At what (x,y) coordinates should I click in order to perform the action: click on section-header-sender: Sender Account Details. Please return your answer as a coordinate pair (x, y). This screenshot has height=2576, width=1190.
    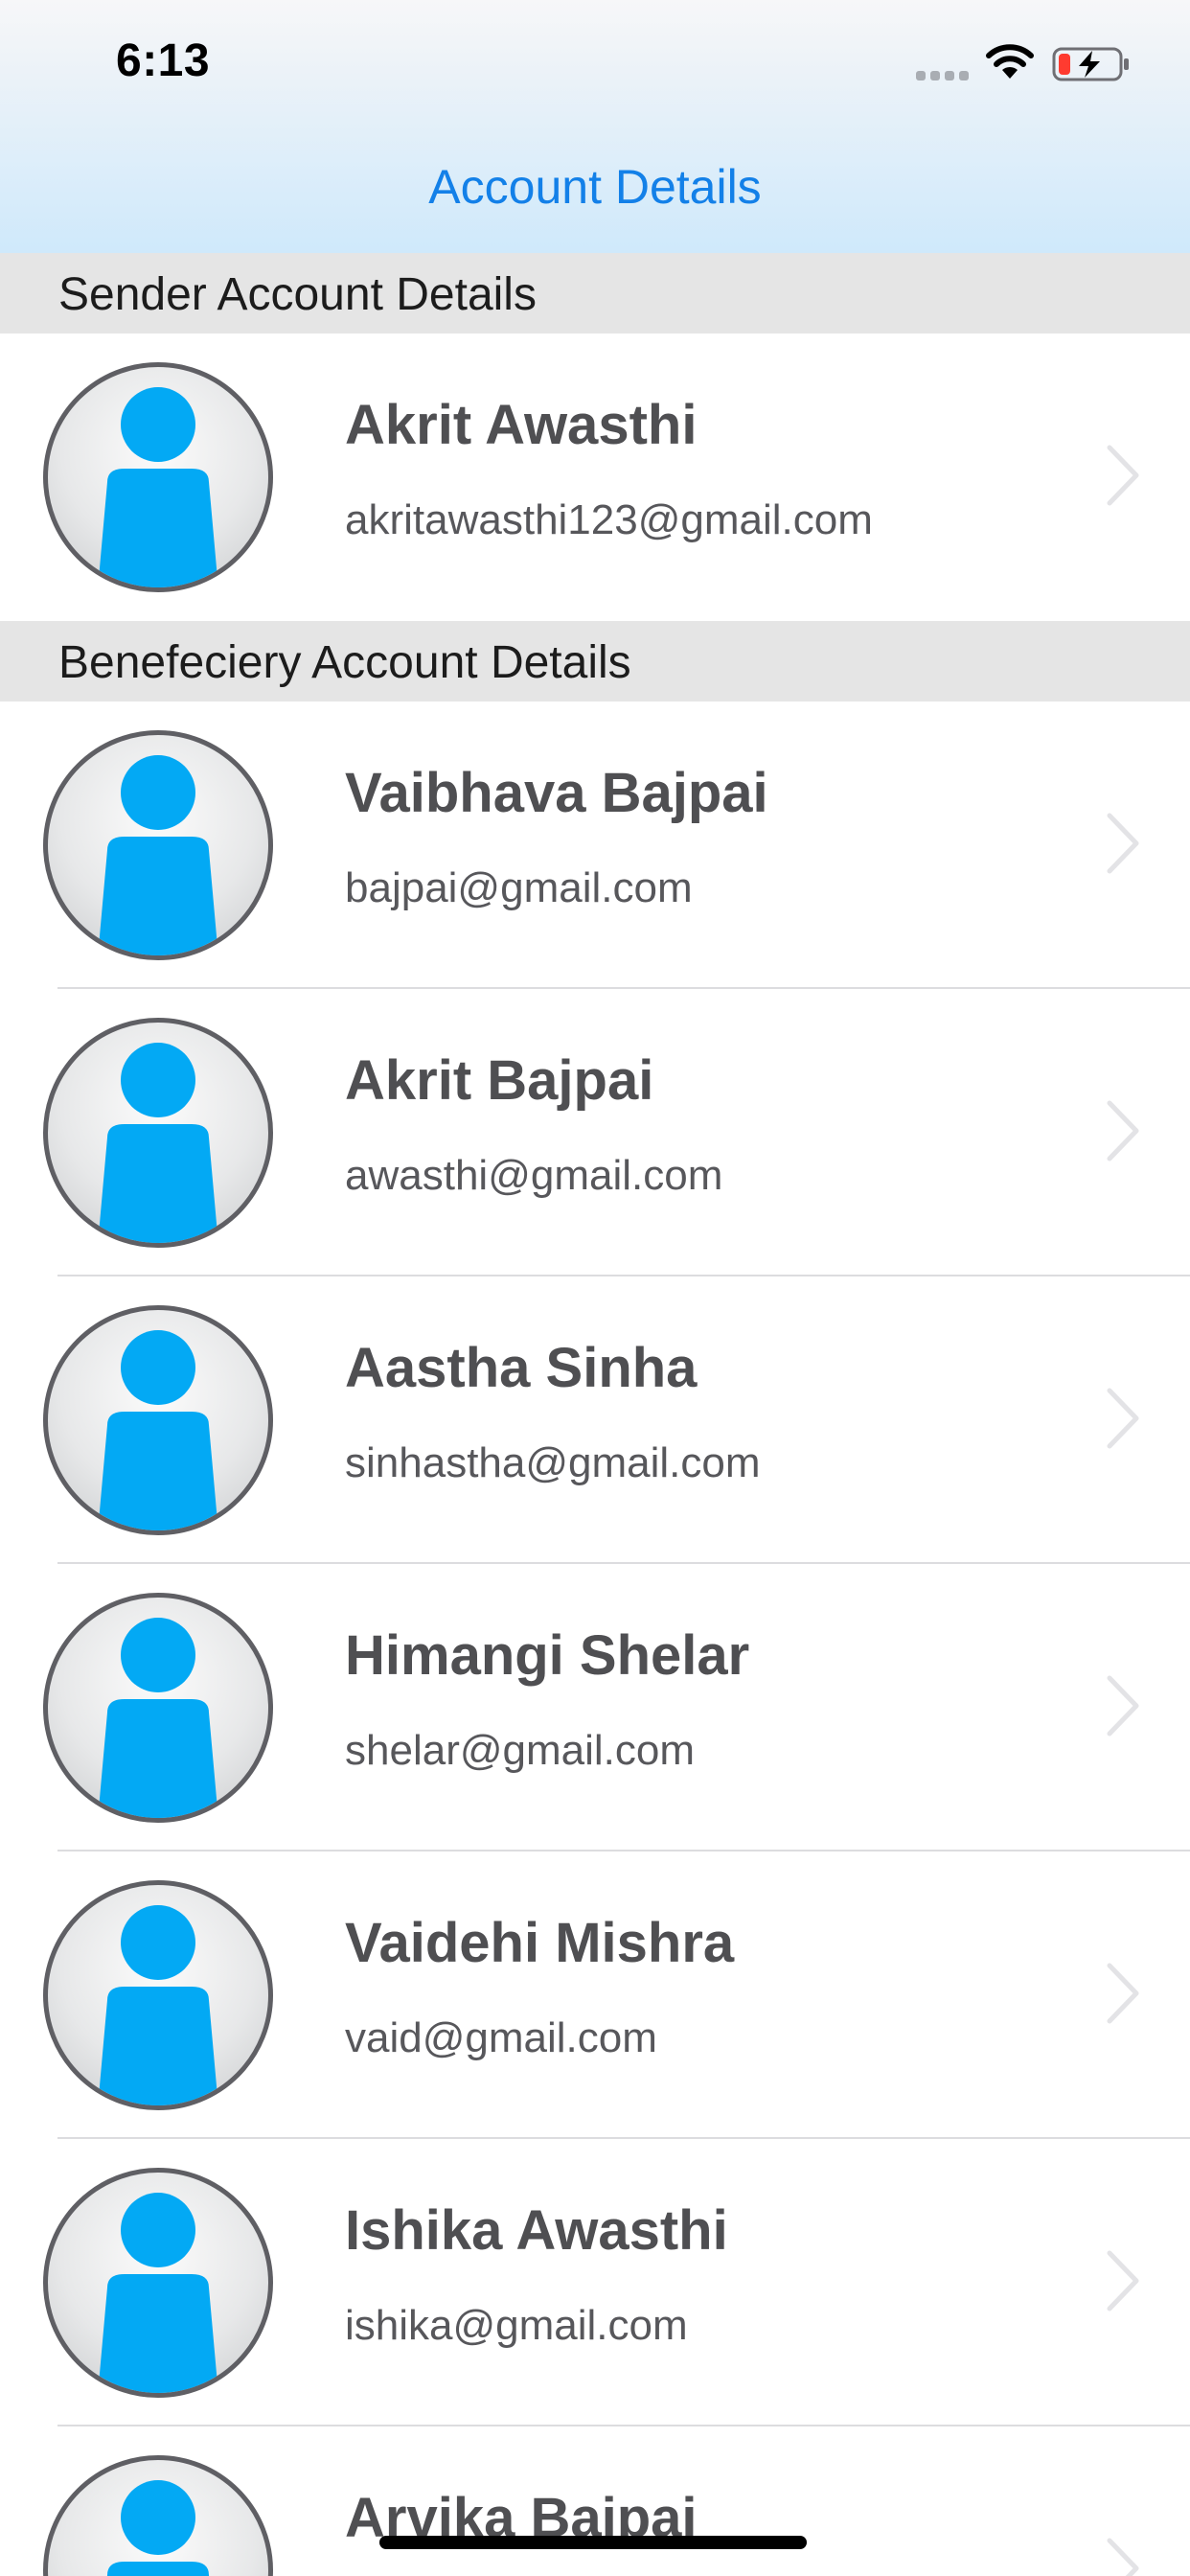
    Looking at the image, I should click on (595, 293).